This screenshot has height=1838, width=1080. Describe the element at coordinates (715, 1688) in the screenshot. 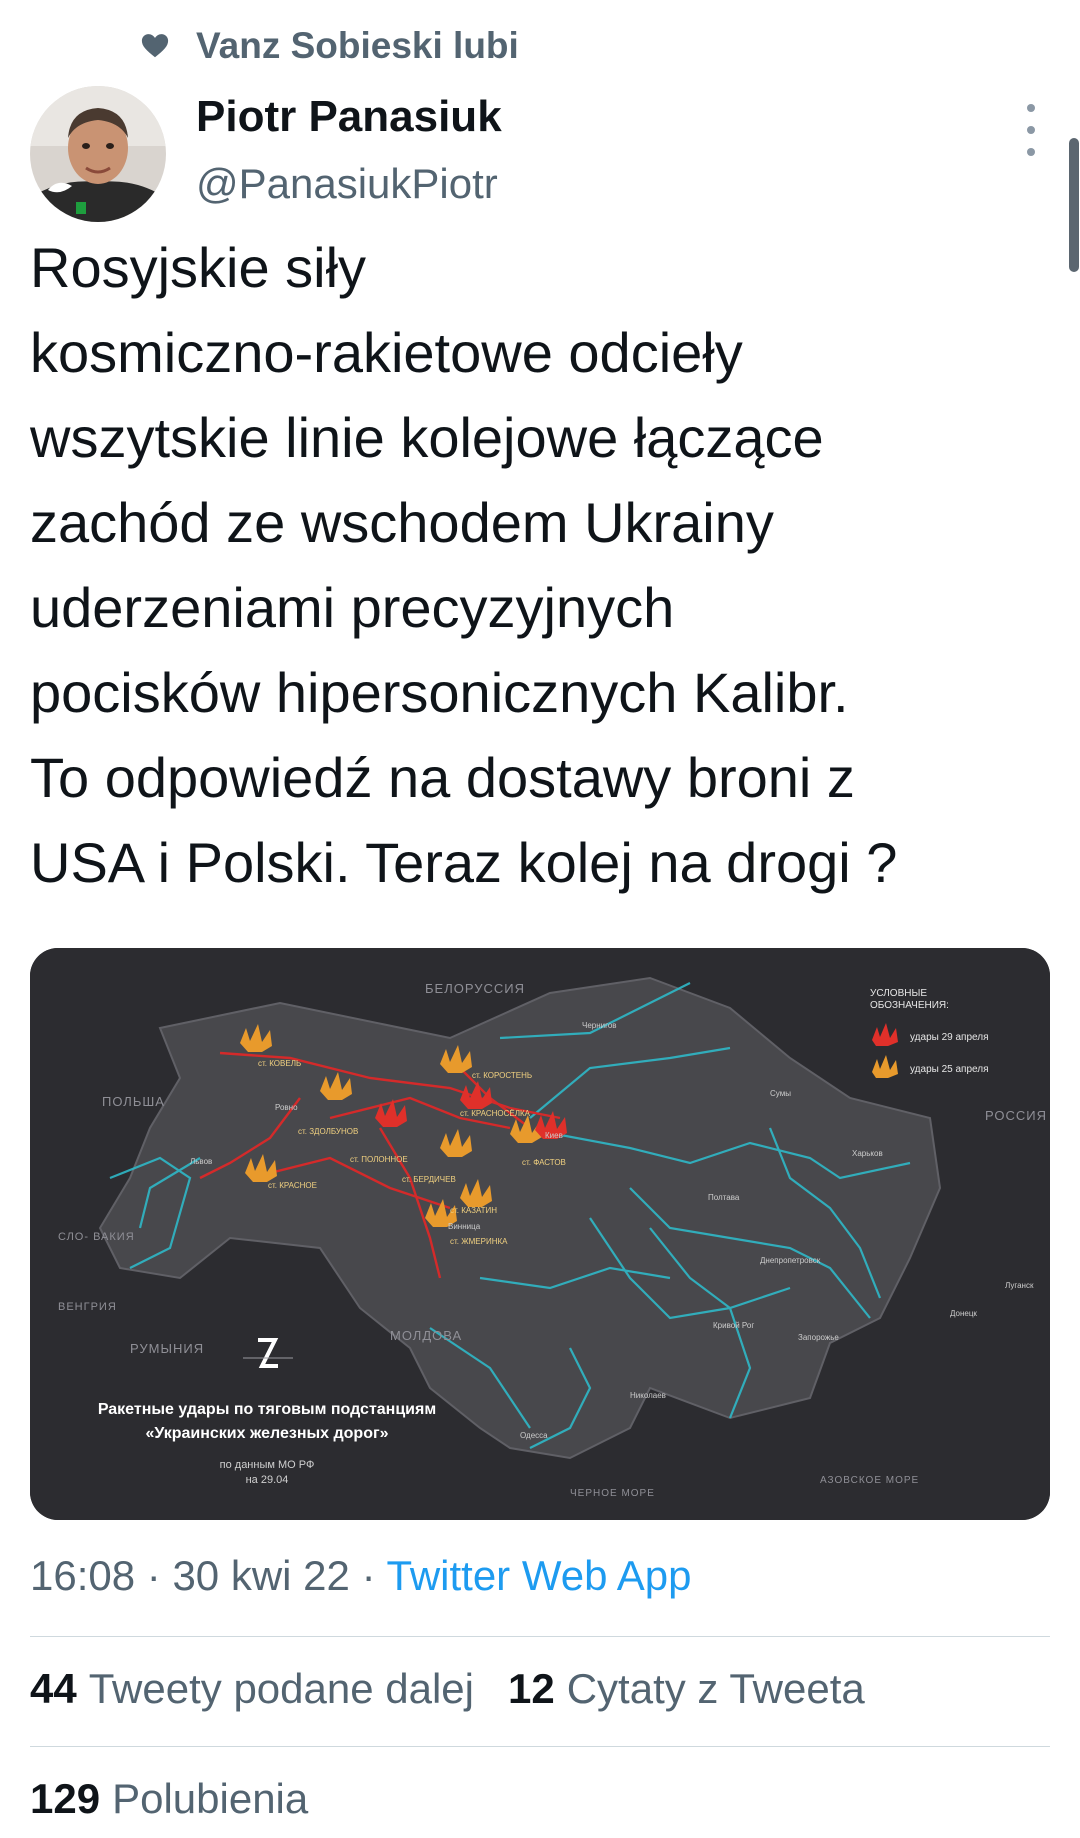

I see `quotes-label: Cytaty z Tweeta` at that location.